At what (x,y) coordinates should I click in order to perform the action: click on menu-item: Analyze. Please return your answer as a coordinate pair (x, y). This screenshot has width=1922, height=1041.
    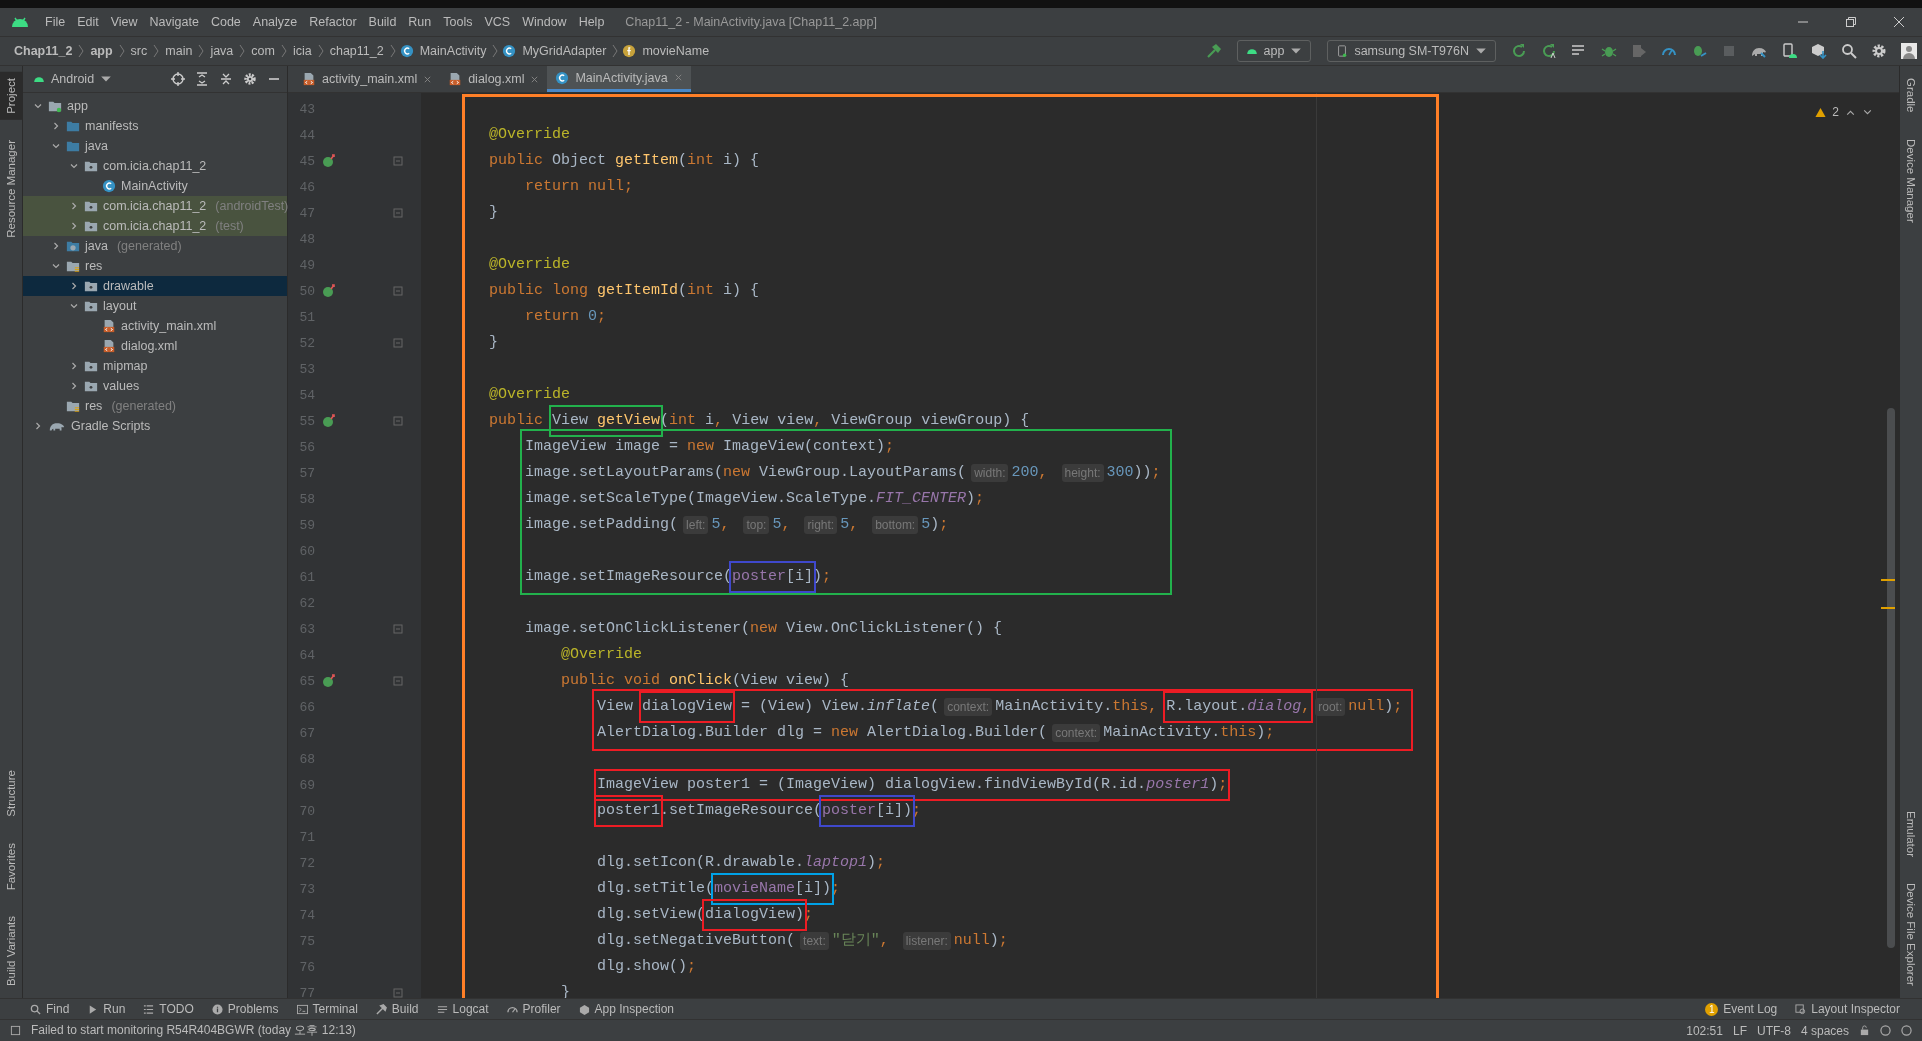
    Looking at the image, I should click on (275, 22).